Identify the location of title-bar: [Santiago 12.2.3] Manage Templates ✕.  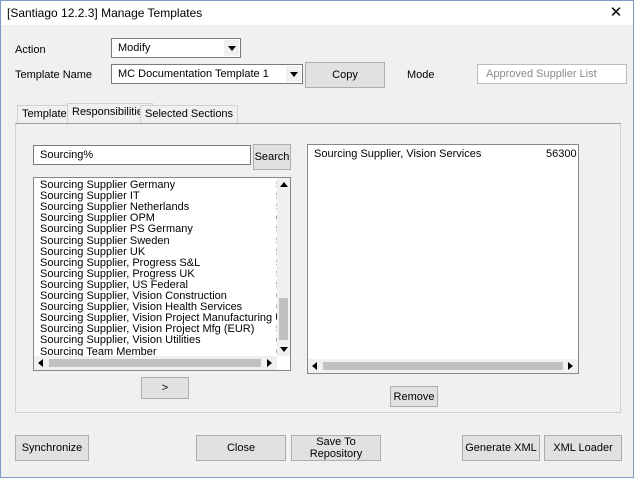
(317, 13).